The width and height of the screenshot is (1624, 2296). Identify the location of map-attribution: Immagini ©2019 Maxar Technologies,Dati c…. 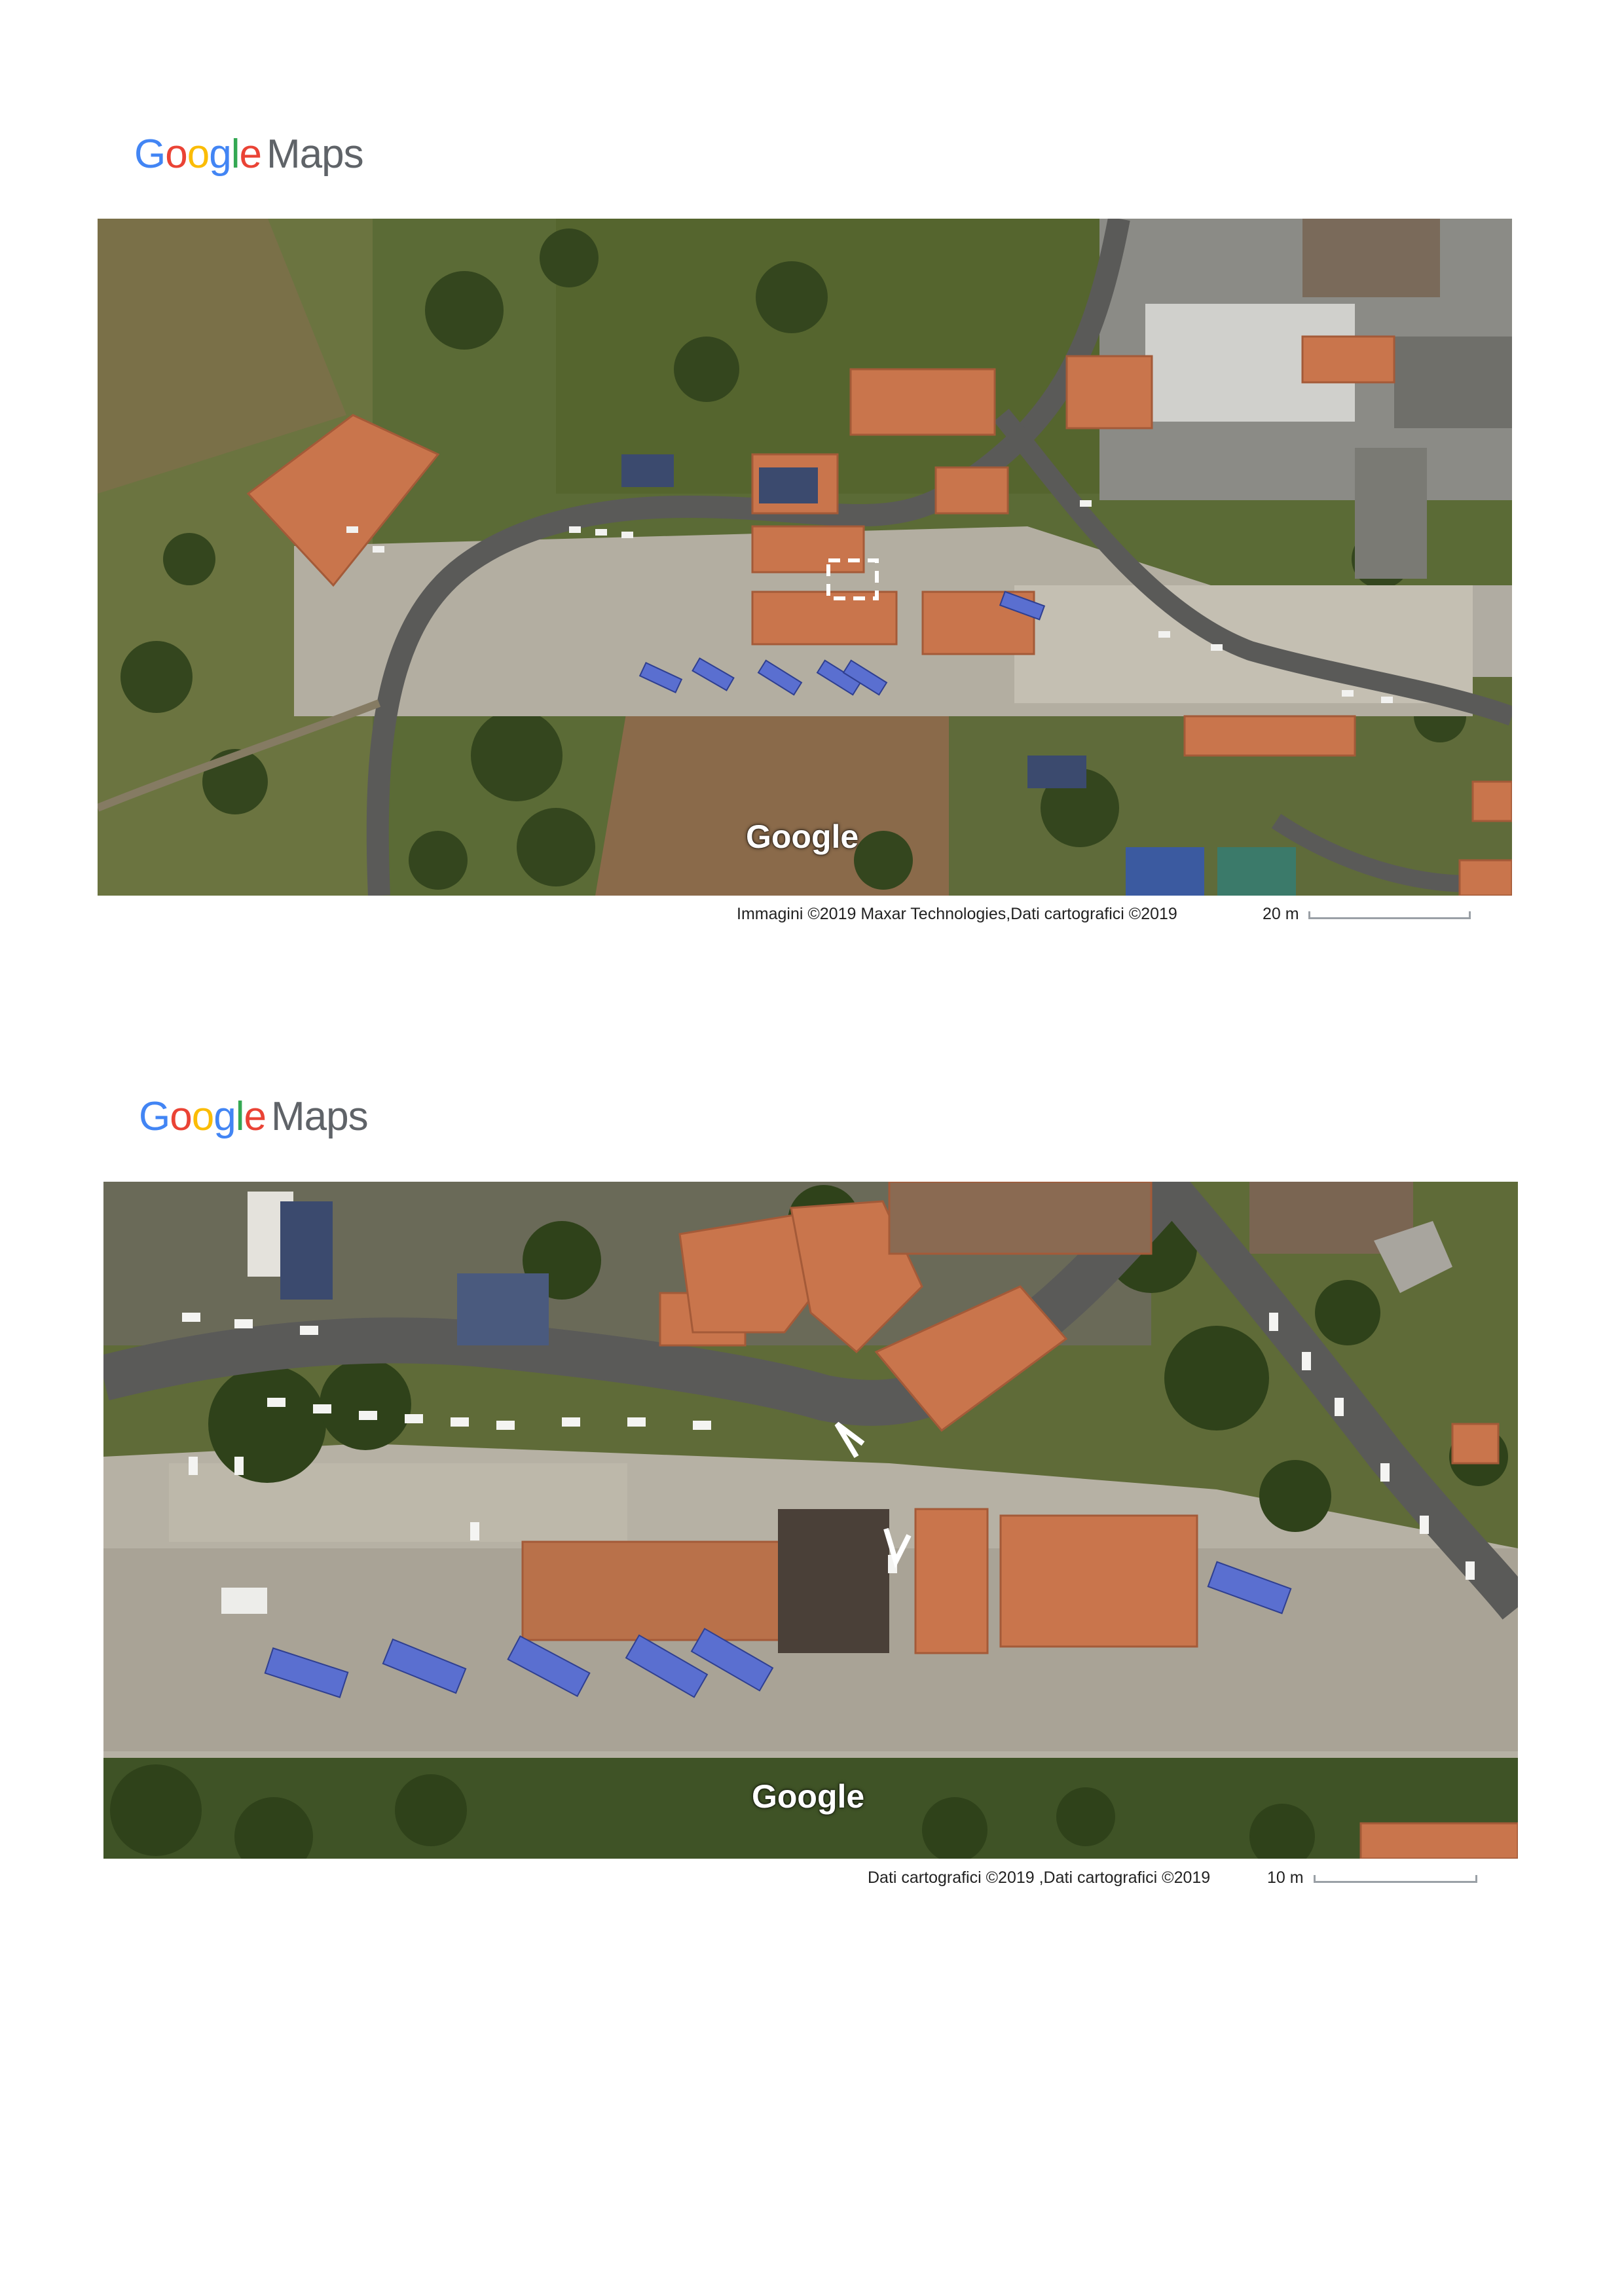
(957, 914).